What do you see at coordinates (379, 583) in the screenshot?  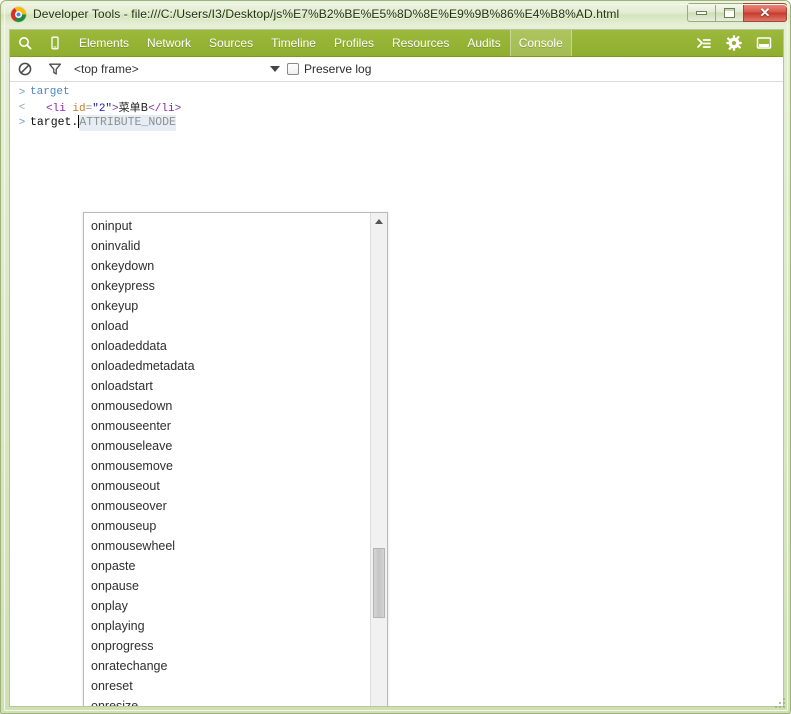 I see `scrollbar-thumb` at bounding box center [379, 583].